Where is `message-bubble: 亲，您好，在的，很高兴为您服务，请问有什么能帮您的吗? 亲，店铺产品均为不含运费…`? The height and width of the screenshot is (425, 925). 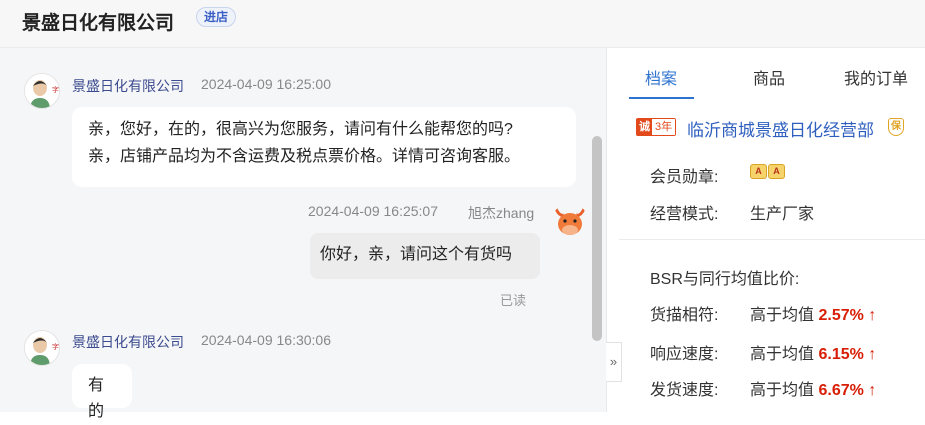
message-bubble: 亲，您好，在的，很高兴为您服务，请问有什么能帮您的吗? 亲，店铺产品均为不含运费… is located at coordinates (324, 147).